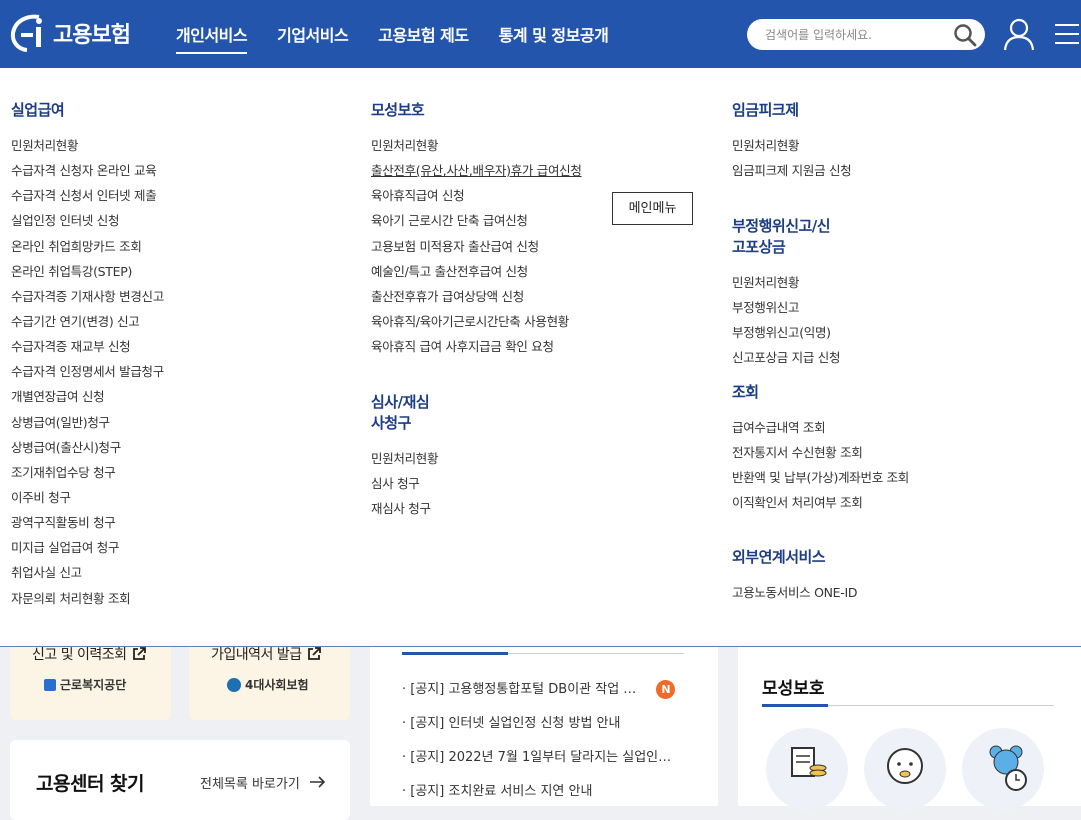  Describe the element at coordinates (87, 422) in the screenshot. I see `menu-item: 상병급여(일반)청구` at that location.